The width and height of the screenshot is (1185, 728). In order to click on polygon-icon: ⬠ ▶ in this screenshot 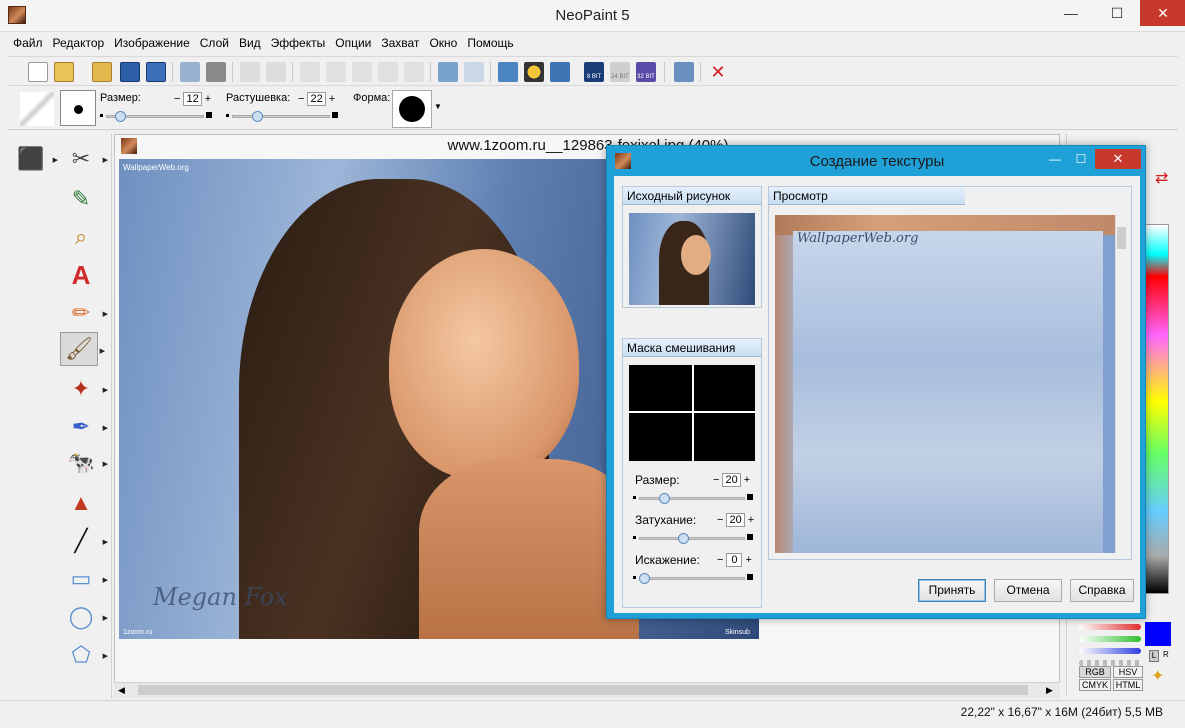, I will do `click(85, 655)`.